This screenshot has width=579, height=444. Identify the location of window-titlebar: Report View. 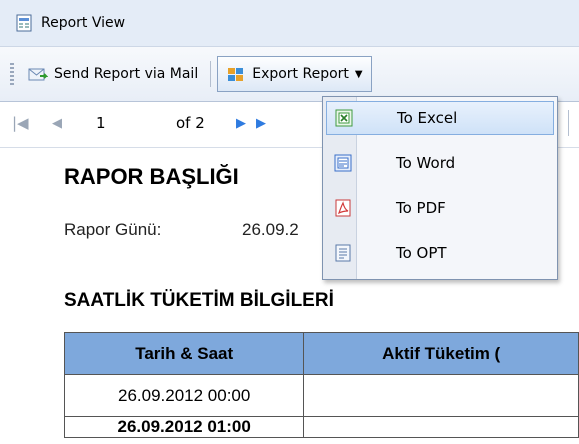
(289, 23).